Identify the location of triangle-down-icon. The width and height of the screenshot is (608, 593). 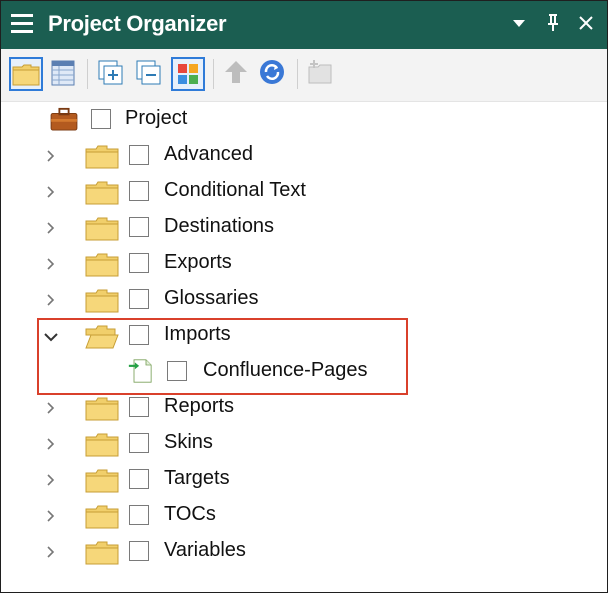
(519, 26).